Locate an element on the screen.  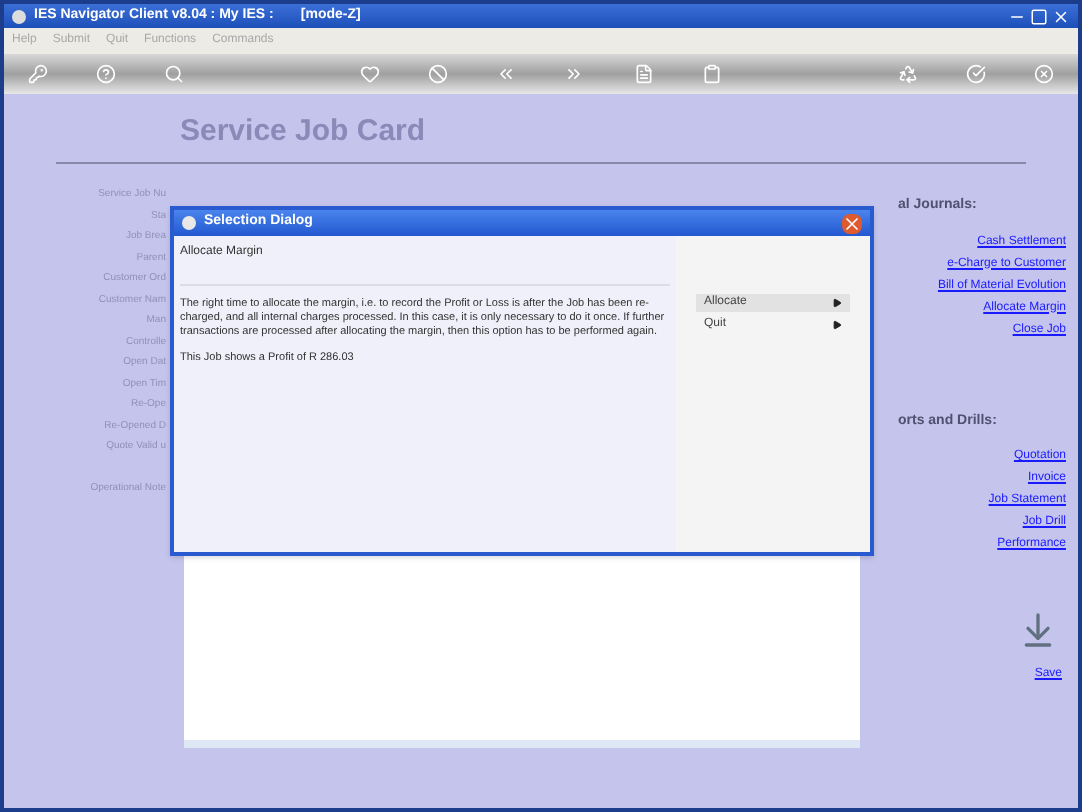
help-icon is located at coordinates (106, 74).